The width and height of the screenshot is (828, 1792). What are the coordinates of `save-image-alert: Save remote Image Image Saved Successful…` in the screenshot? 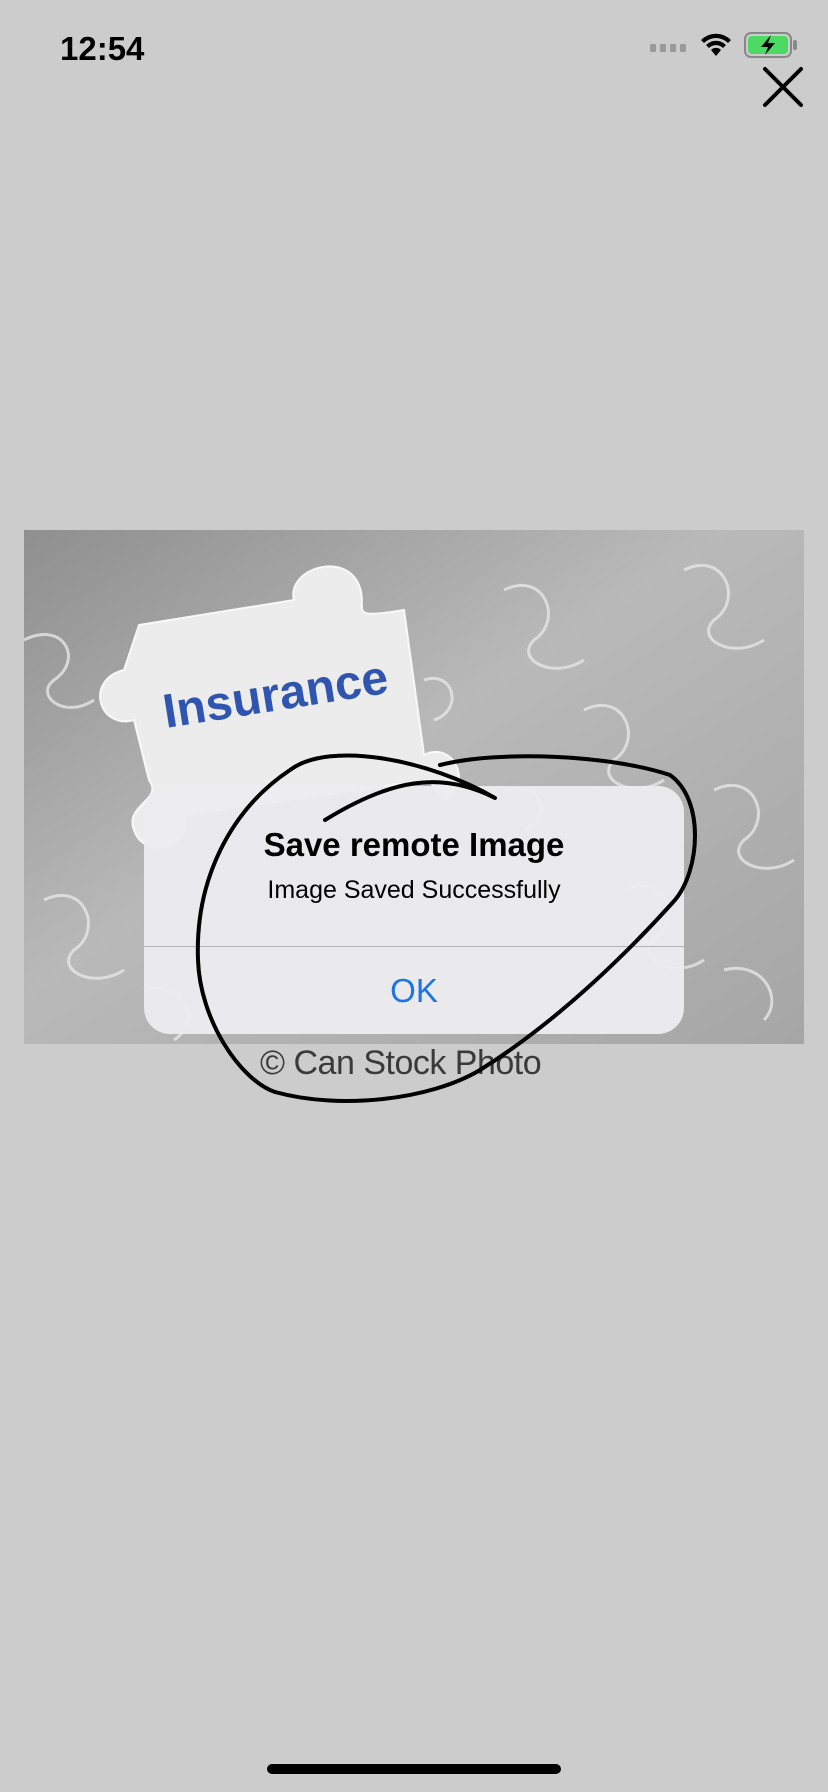 It's located at (414, 910).